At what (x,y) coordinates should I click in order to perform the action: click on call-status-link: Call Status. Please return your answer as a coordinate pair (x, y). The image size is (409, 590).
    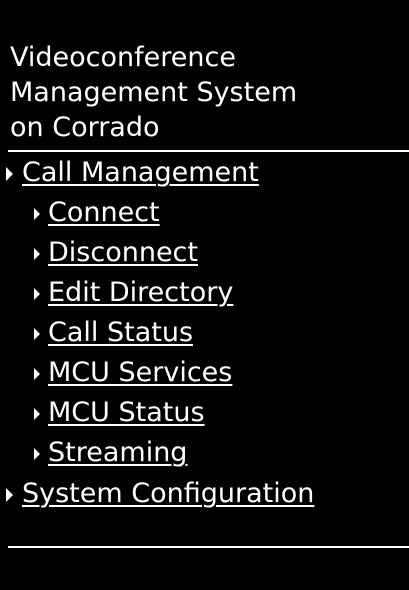
    Looking at the image, I should click on (120, 333).